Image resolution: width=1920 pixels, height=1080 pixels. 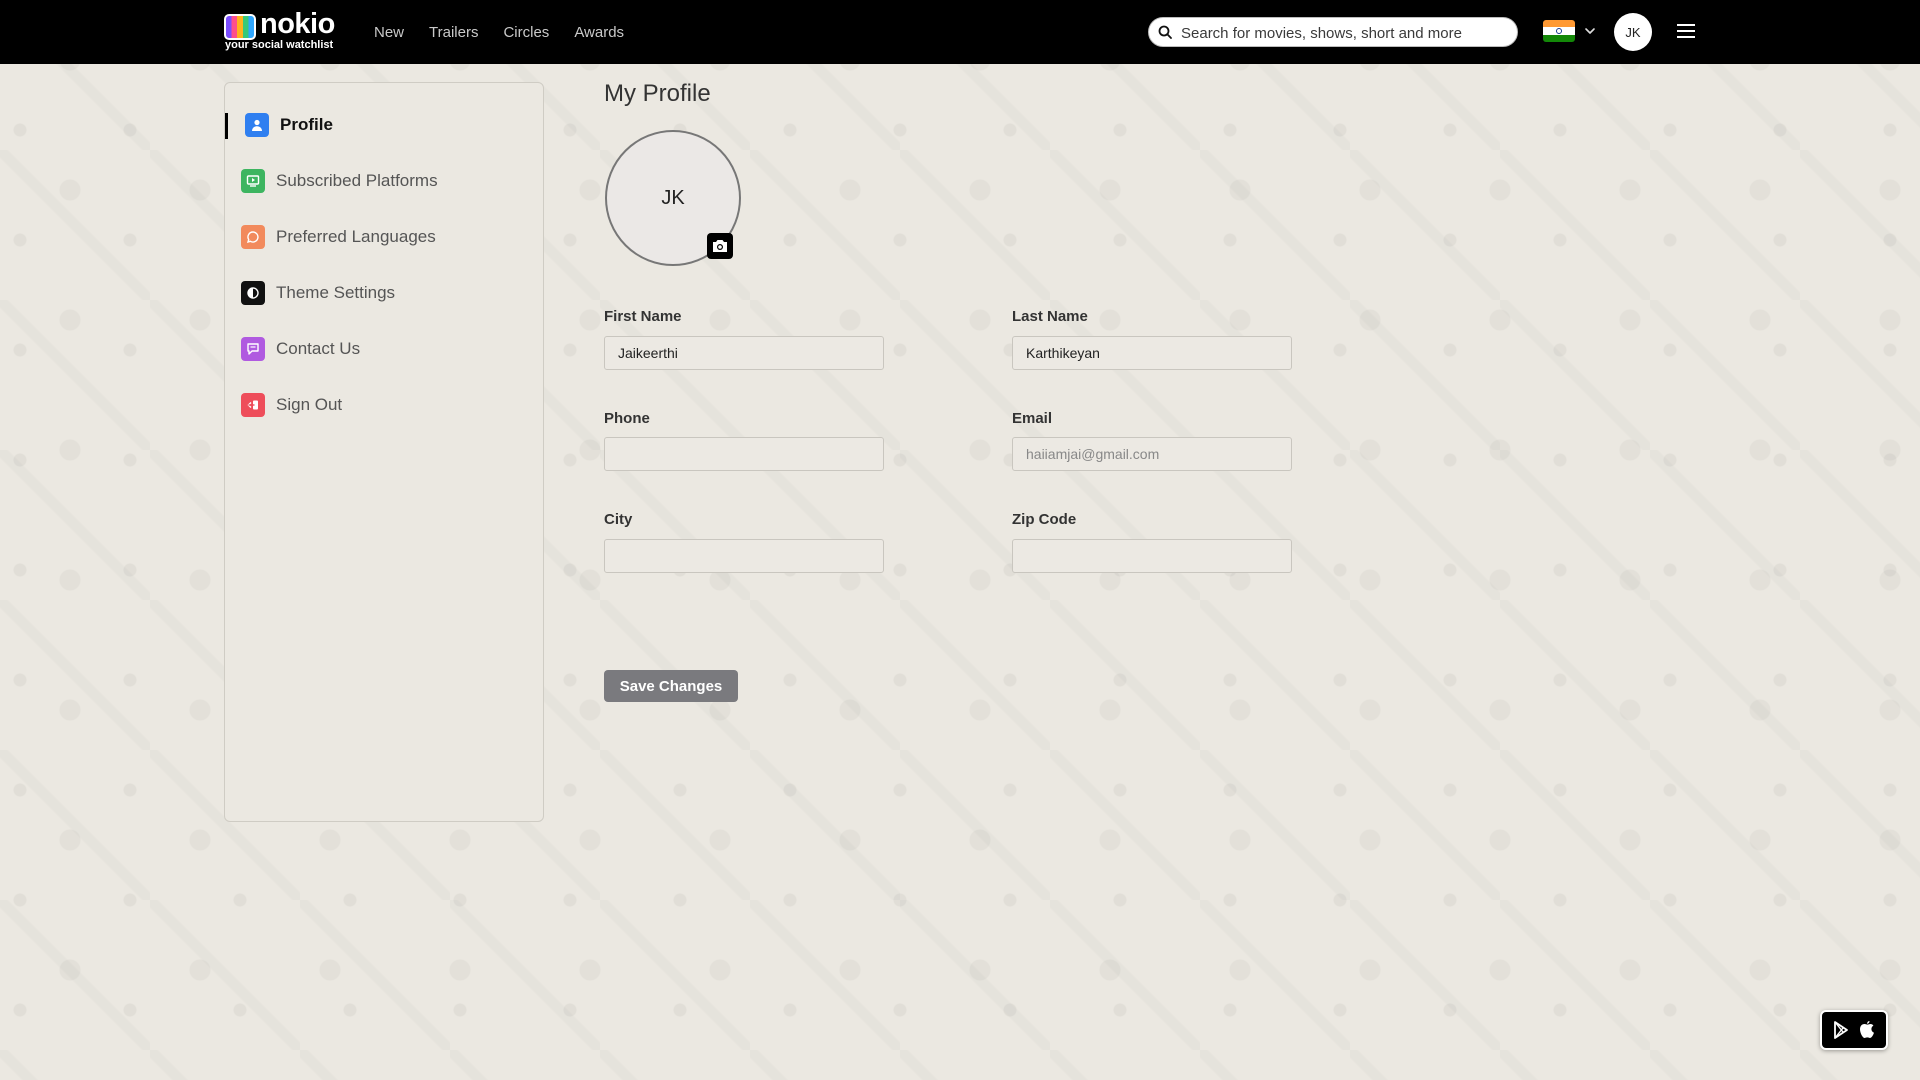 I want to click on page-title: My Profile, so click(x=657, y=93).